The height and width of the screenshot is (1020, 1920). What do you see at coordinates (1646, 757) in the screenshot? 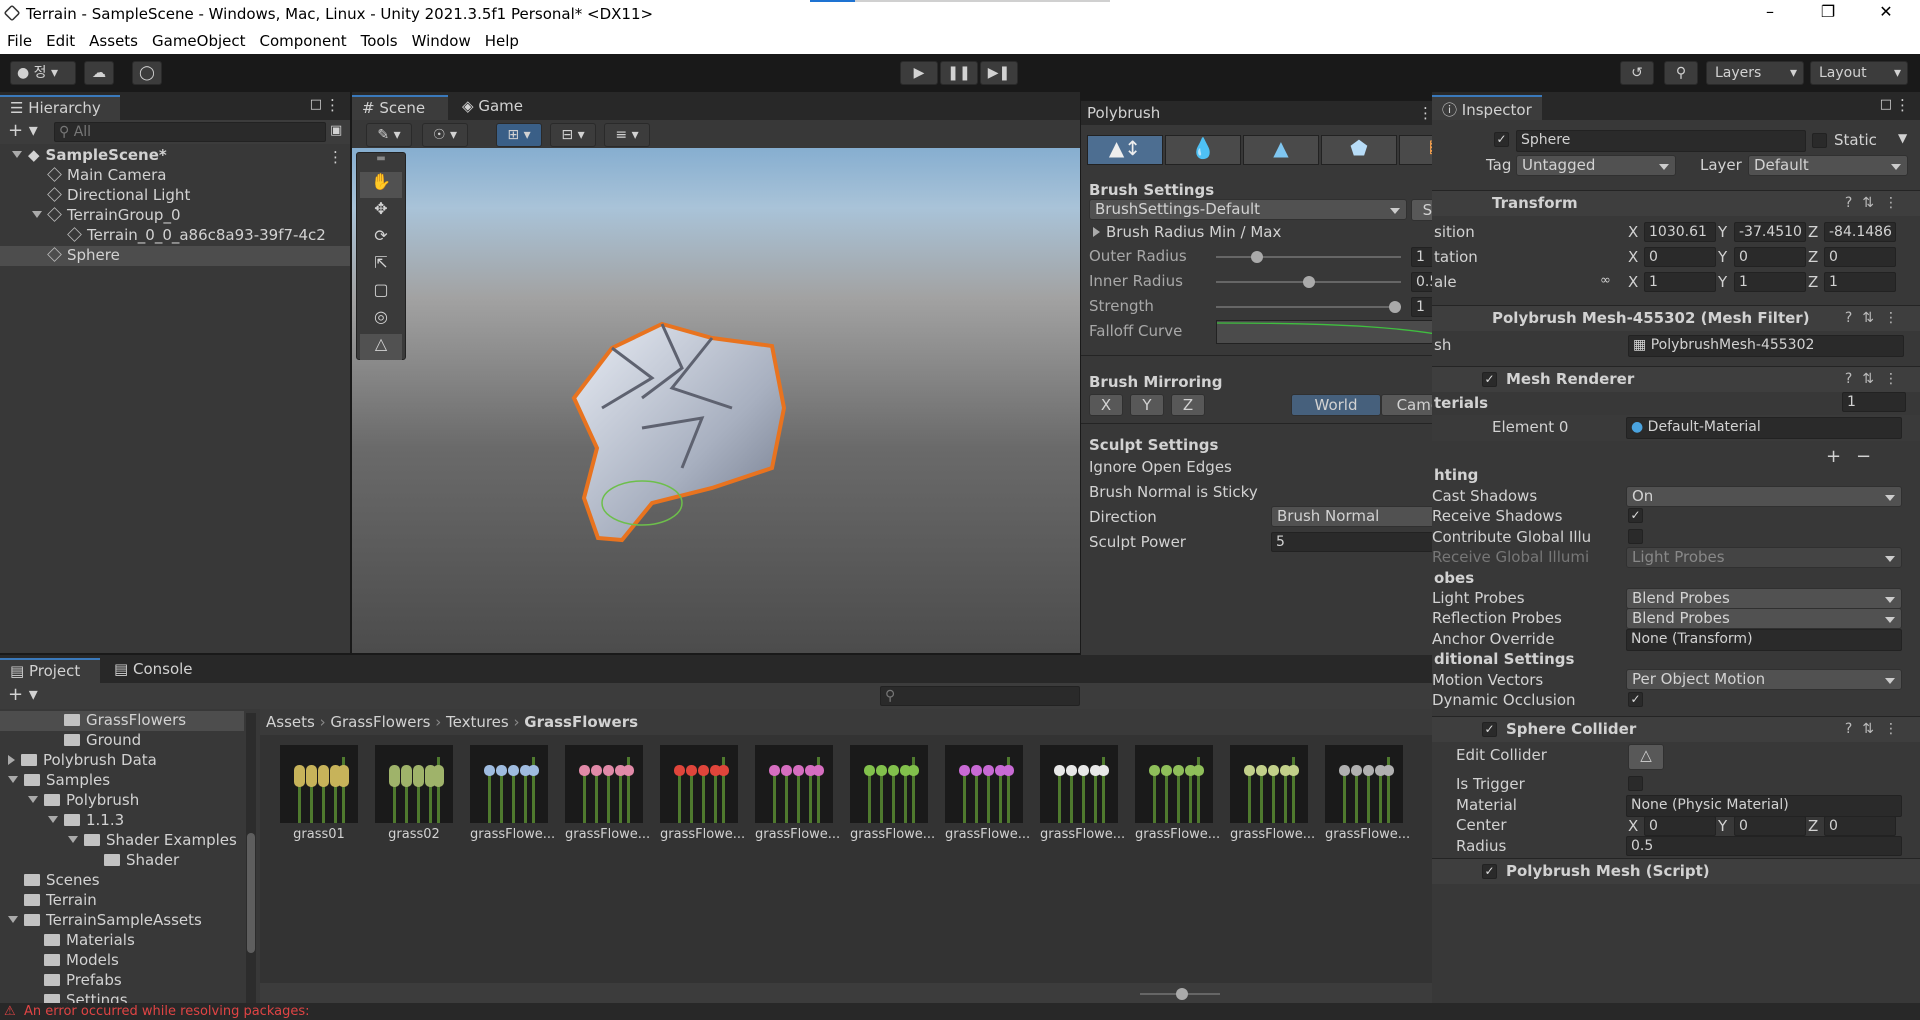
I see `edit-collider-icon: △` at bounding box center [1646, 757].